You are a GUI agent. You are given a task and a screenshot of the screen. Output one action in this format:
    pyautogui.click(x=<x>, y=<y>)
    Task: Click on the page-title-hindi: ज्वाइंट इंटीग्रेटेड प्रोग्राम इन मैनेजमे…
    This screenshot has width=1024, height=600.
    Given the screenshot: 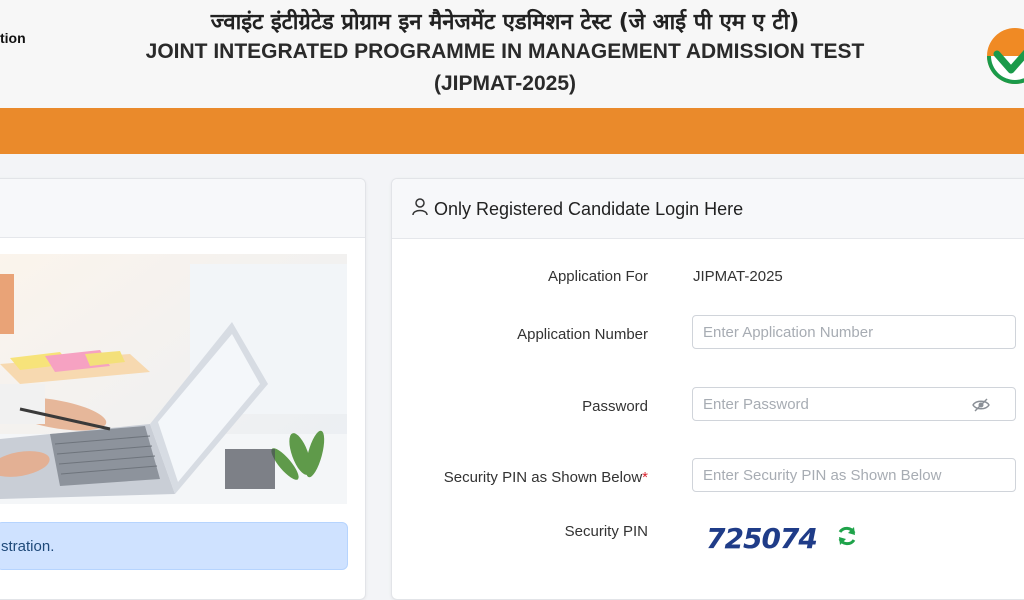 What is the action you would take?
    pyautogui.click(x=505, y=22)
    